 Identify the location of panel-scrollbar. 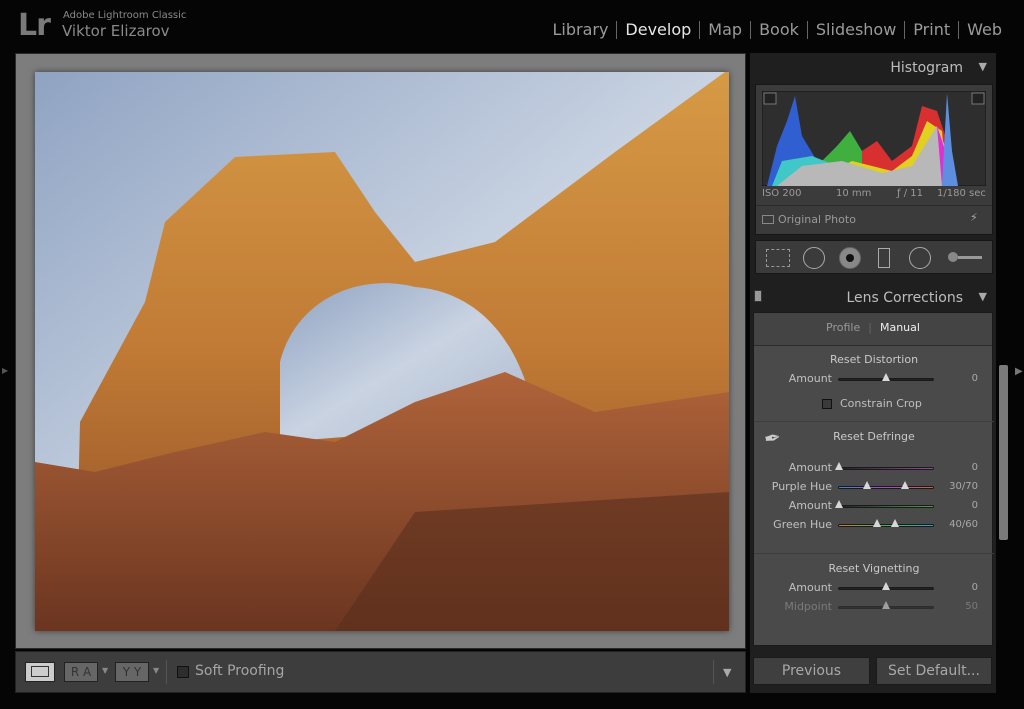
(1003, 452).